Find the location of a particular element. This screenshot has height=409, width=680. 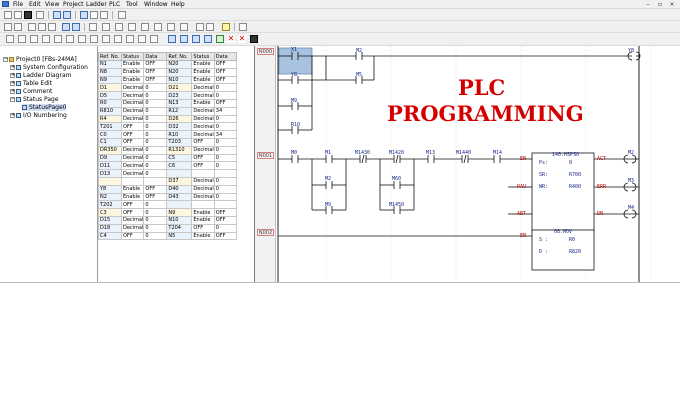

table-cell: D13 is located at coordinates (110, 173).